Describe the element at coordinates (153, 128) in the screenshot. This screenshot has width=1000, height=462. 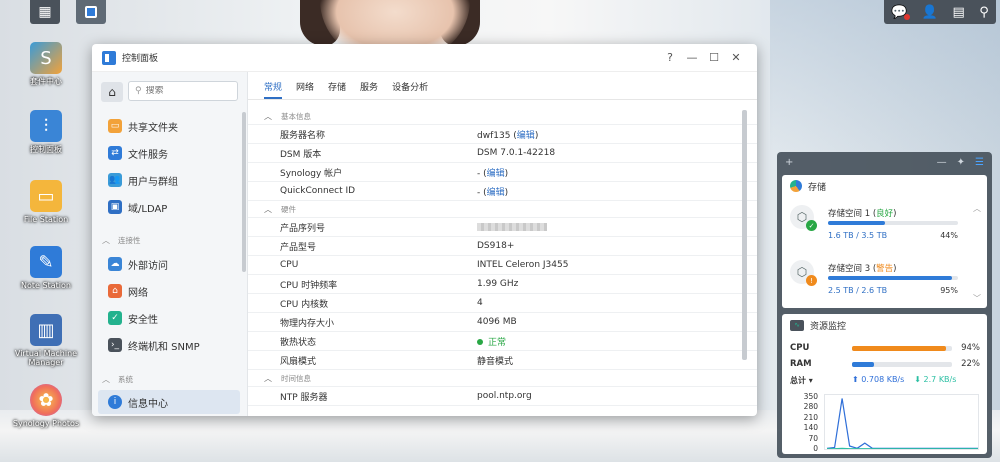
I see `sidebar-item-label: 共享文件夹` at that location.